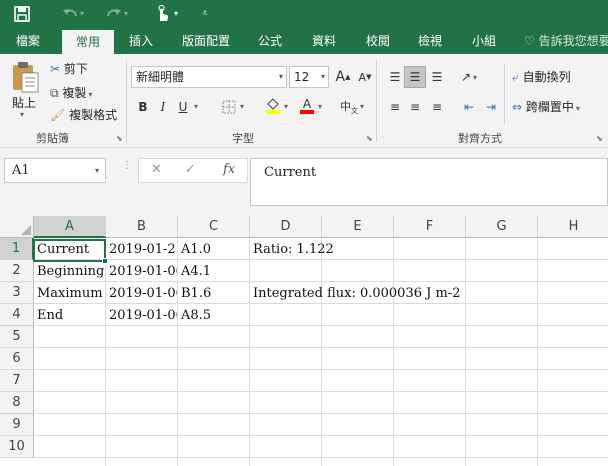 The image size is (608, 466). What do you see at coordinates (141, 293) in the screenshot?
I see `cell-b3: 2019-01-06` at bounding box center [141, 293].